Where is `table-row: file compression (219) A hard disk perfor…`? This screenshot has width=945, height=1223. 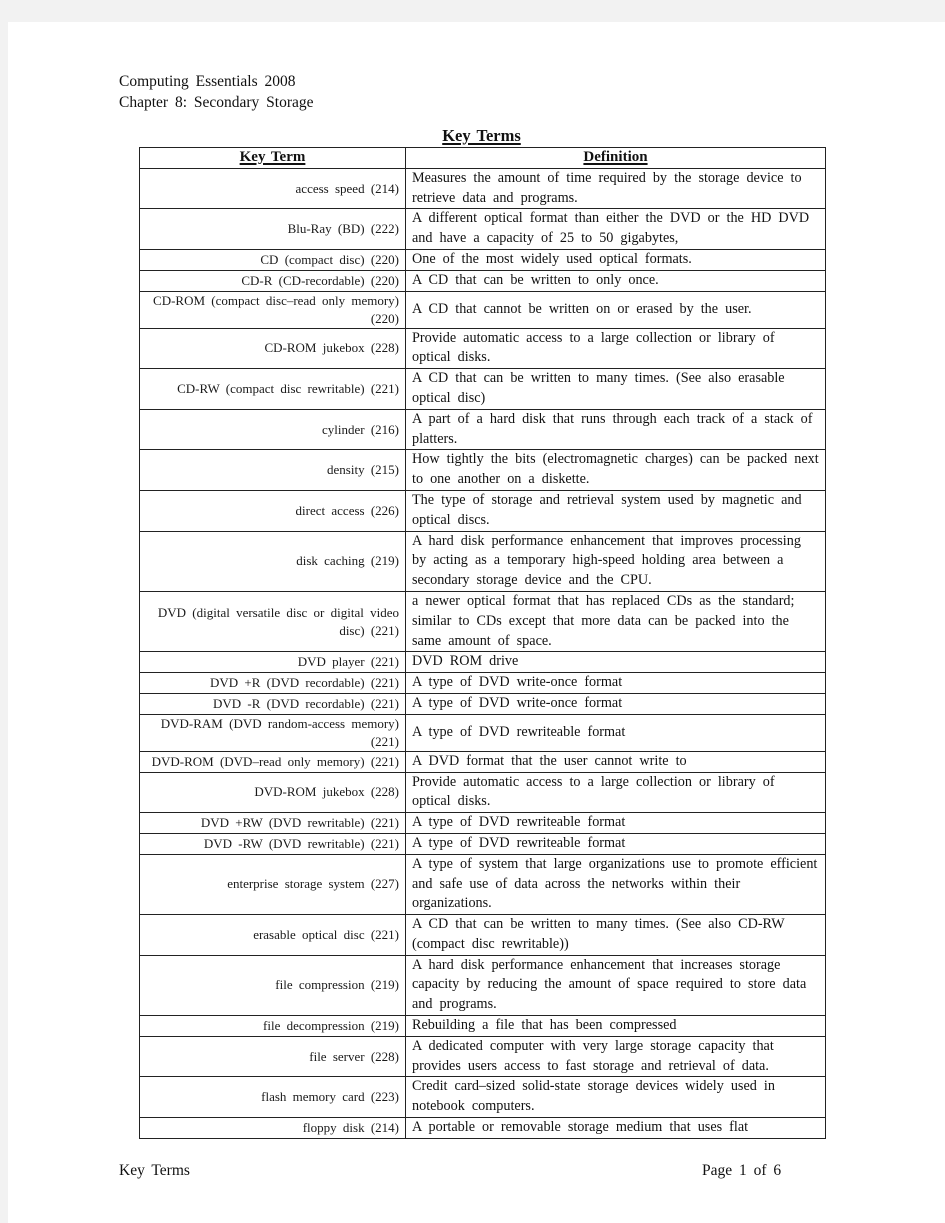 table-row: file compression (219) A hard disk perfor… is located at coordinates (482, 985).